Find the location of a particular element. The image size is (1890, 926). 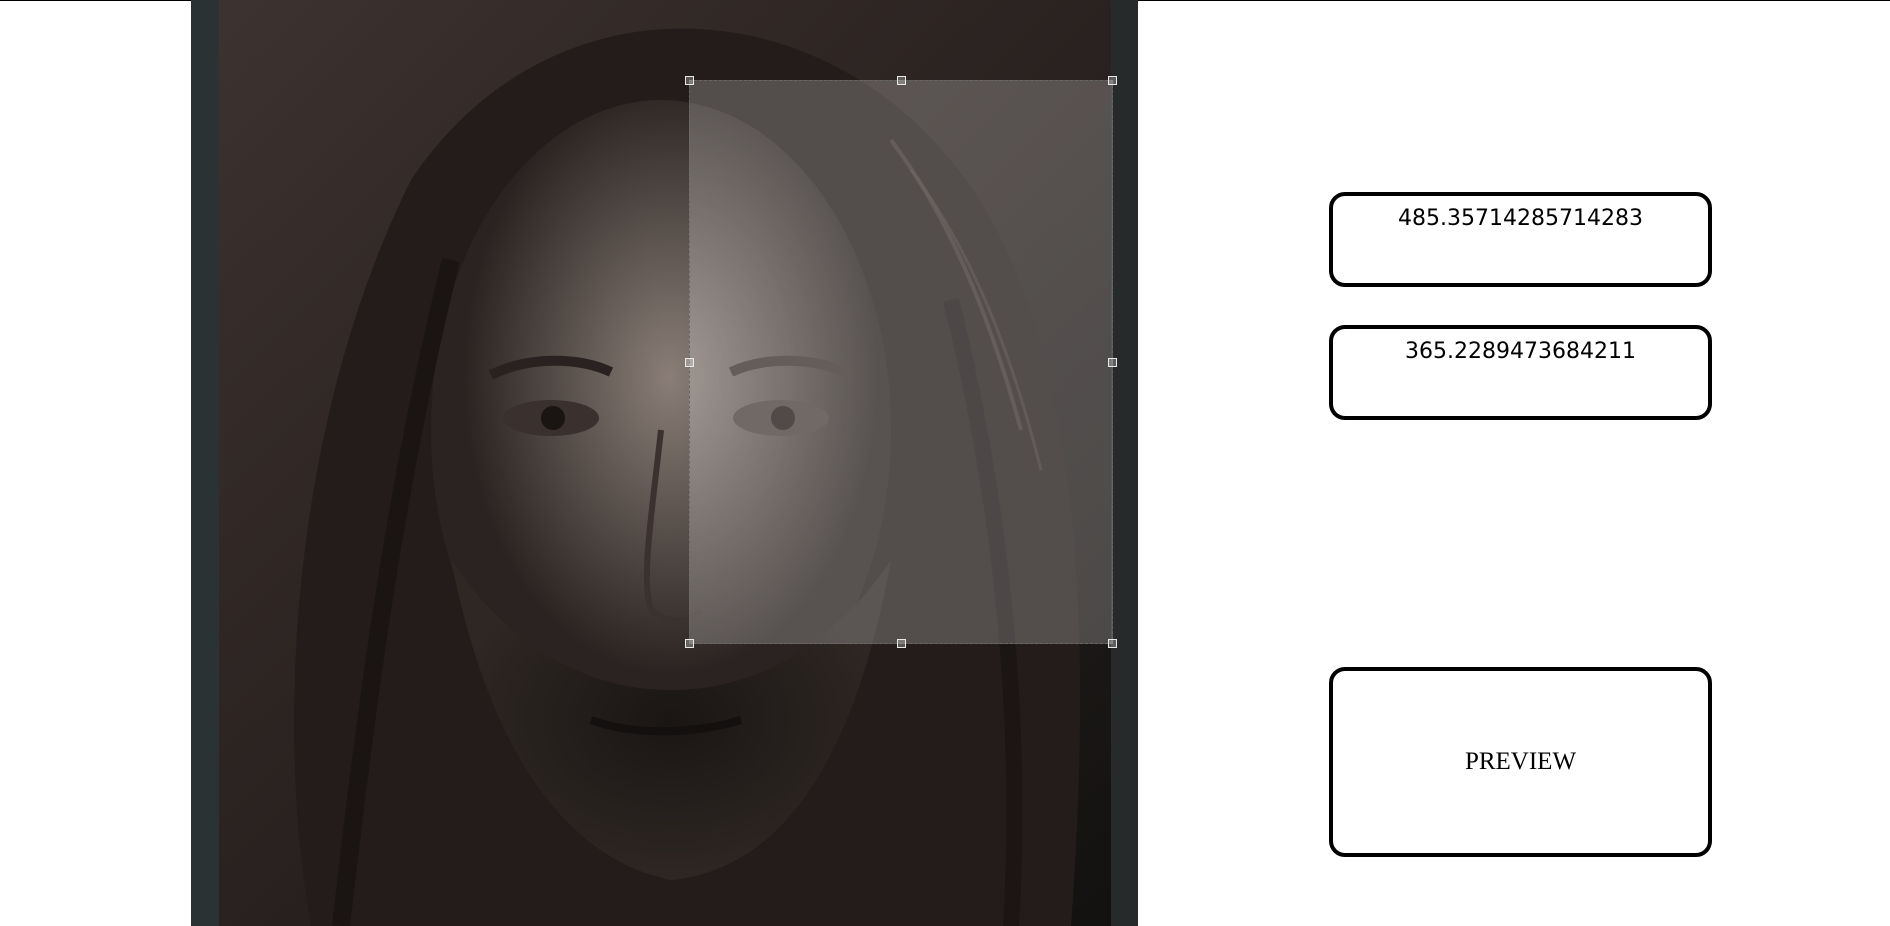

crop-selection is located at coordinates (901, 362).